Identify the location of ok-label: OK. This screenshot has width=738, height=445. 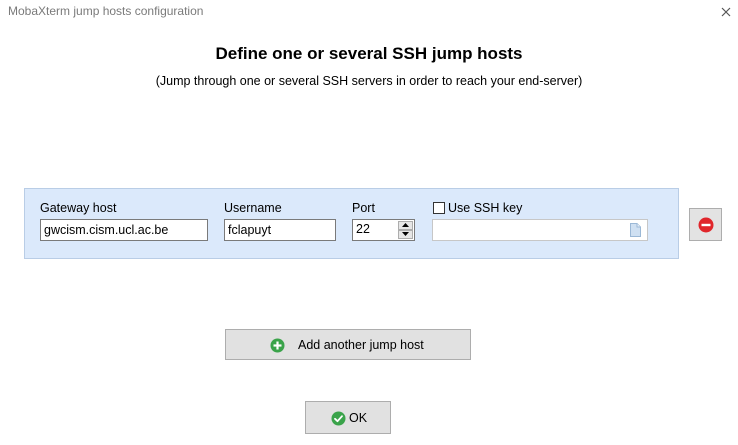
(358, 418).